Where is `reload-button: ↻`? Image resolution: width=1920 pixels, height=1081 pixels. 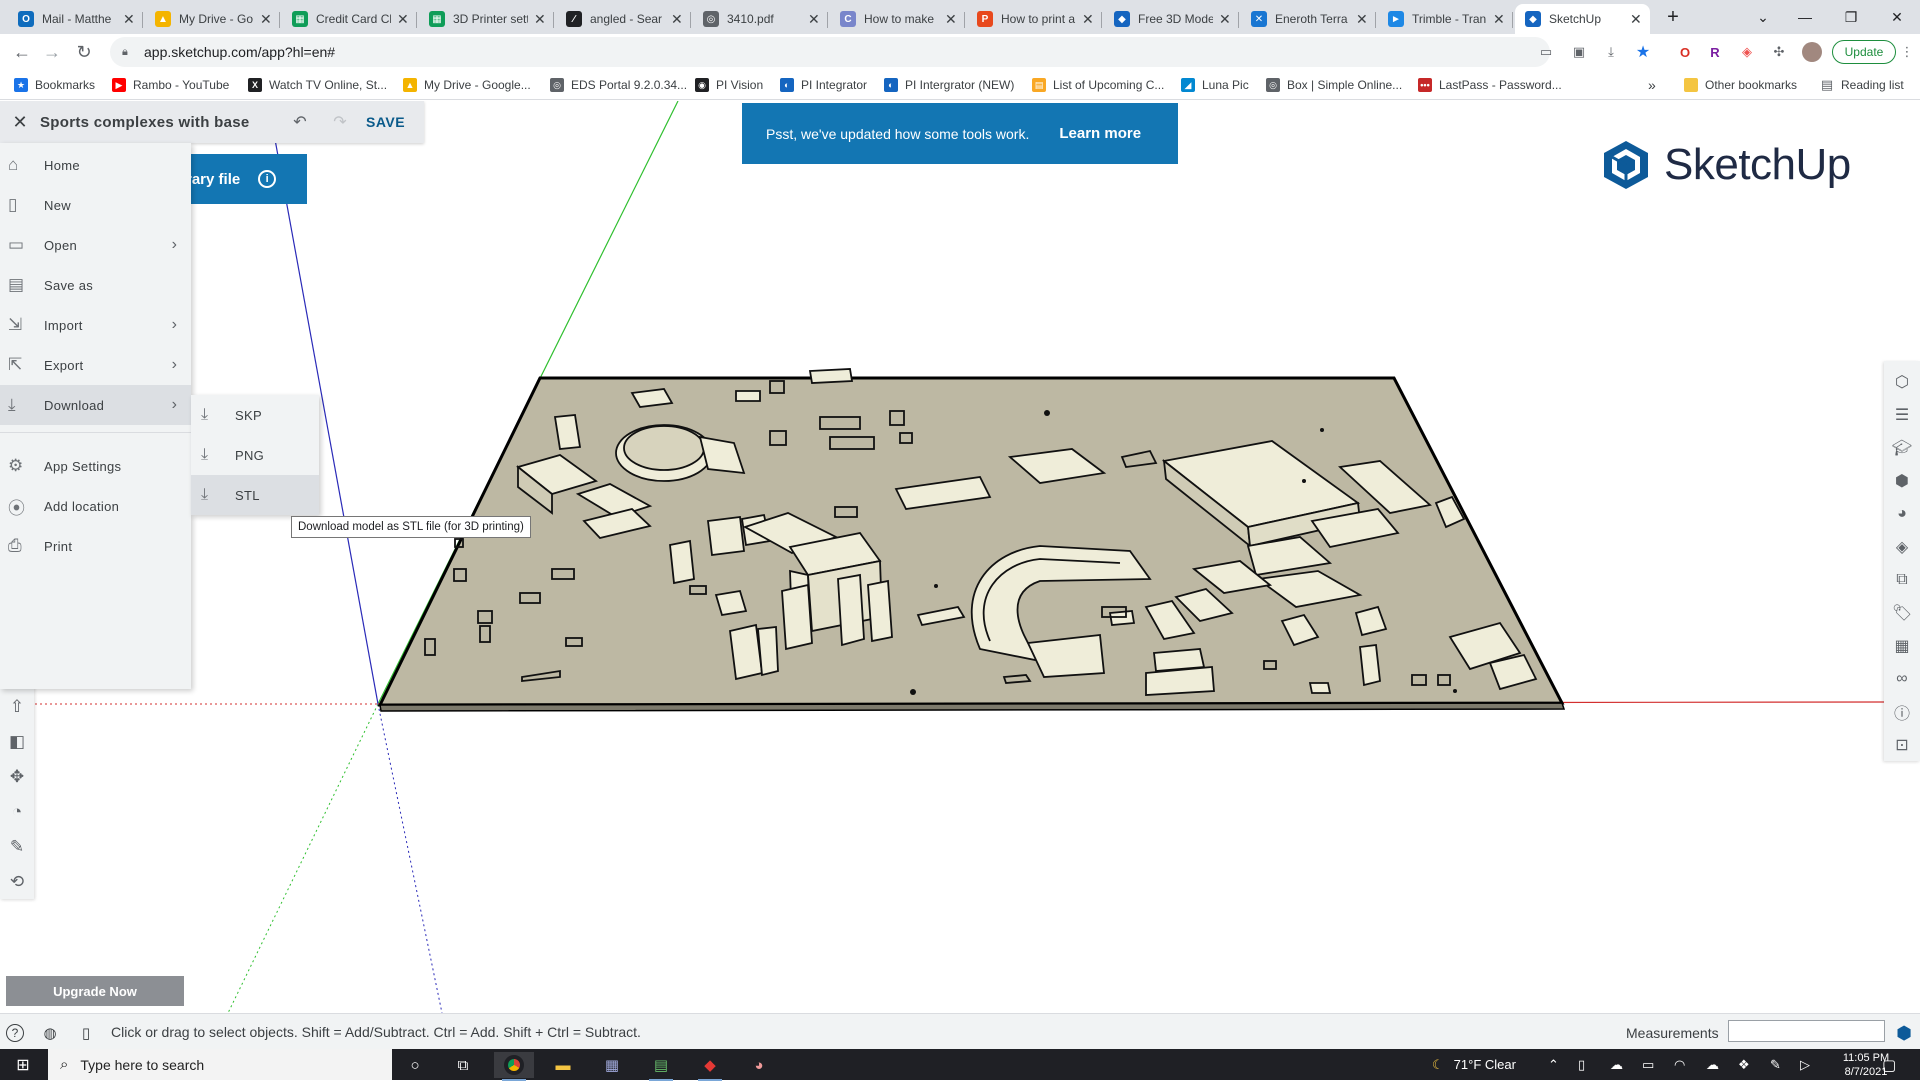 reload-button: ↻ is located at coordinates (84, 52).